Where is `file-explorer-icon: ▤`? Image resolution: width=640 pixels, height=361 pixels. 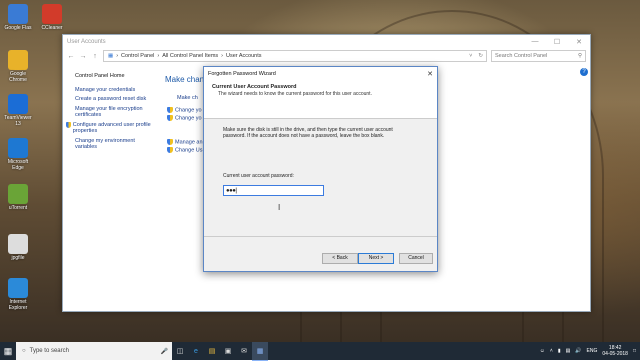
file-explorer-icon: ▤ is located at coordinates (212, 351).